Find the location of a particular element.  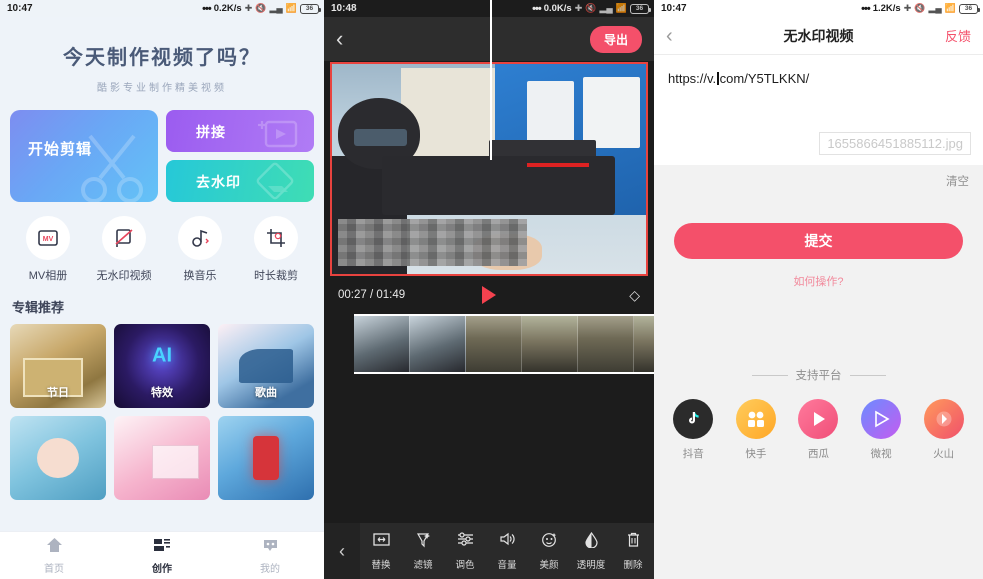

supported-platforms-label: 支持平台 is located at coordinates (818, 376).